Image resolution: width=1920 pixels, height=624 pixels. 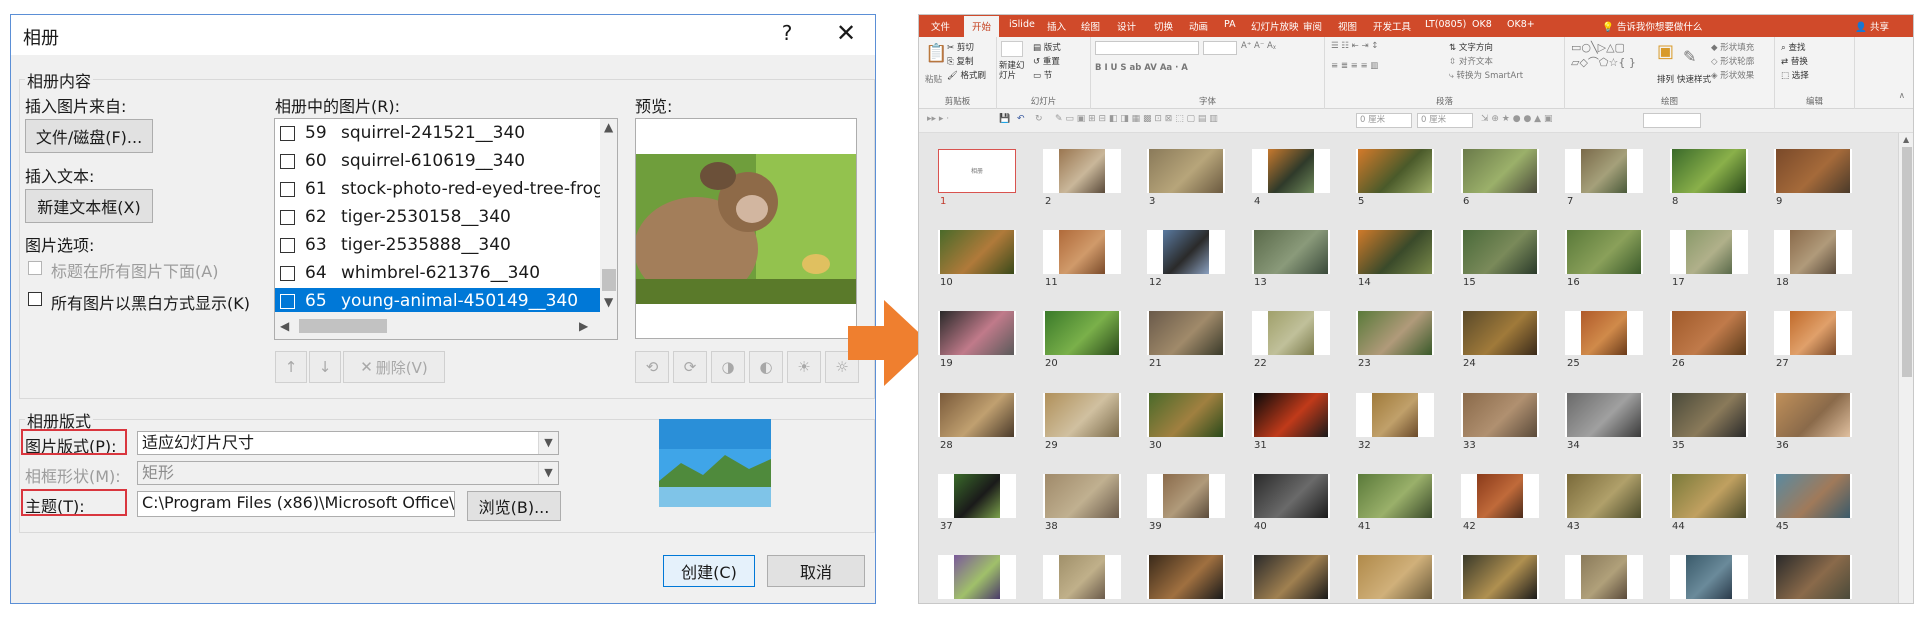 I want to click on slide-thumbnail: 27, so click(x=1813, y=340).